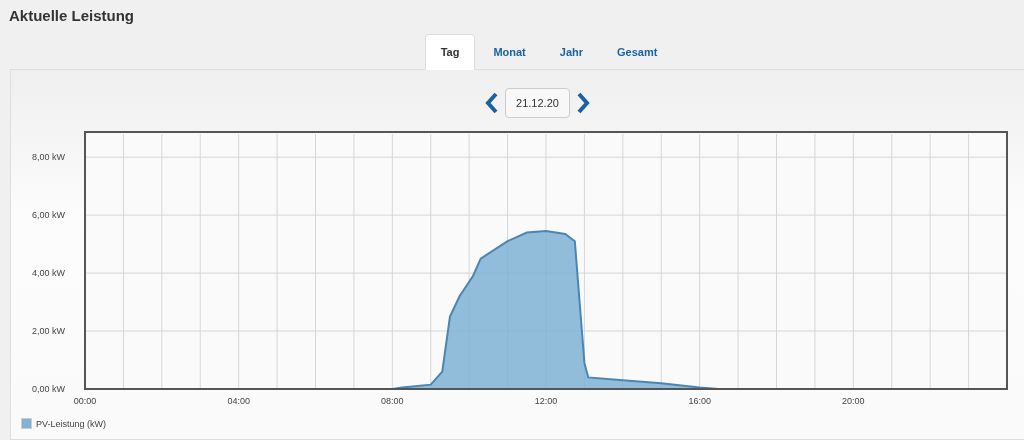 The height and width of the screenshot is (440, 1024). Describe the element at coordinates (509, 52) in the screenshot. I see `period-tab: Monat` at that location.